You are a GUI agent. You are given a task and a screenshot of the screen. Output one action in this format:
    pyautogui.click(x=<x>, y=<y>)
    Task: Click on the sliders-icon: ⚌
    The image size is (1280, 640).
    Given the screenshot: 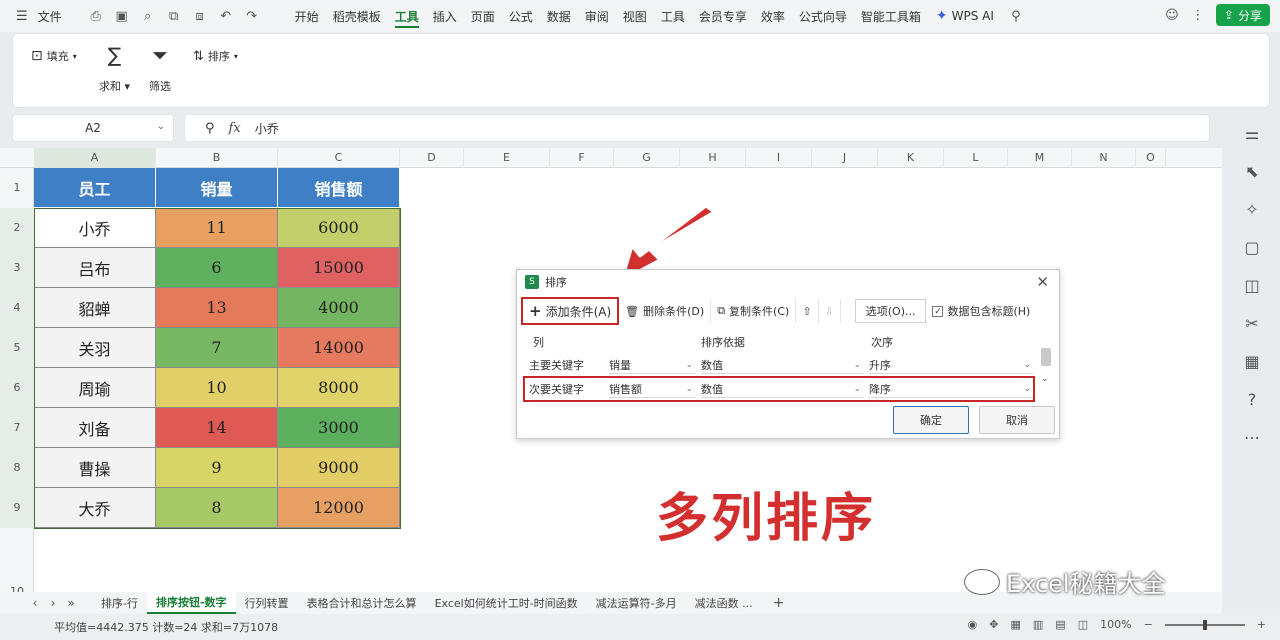 What is the action you would take?
    pyautogui.click(x=1252, y=133)
    